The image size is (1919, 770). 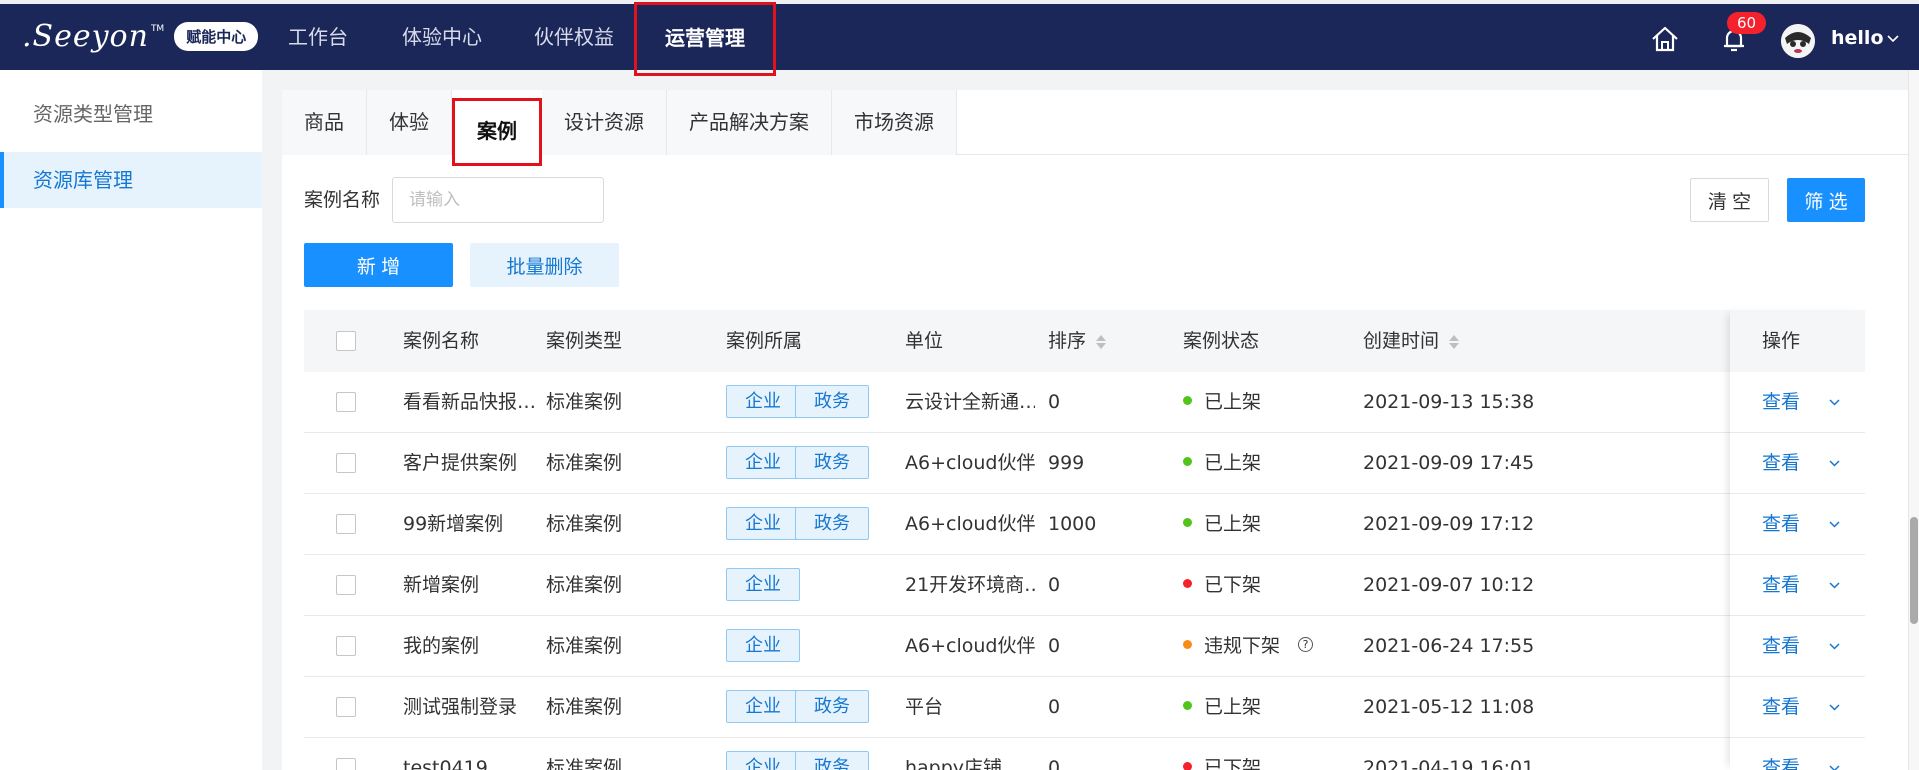 What do you see at coordinates (1857, 38) in the screenshot?
I see `username: hello` at bounding box center [1857, 38].